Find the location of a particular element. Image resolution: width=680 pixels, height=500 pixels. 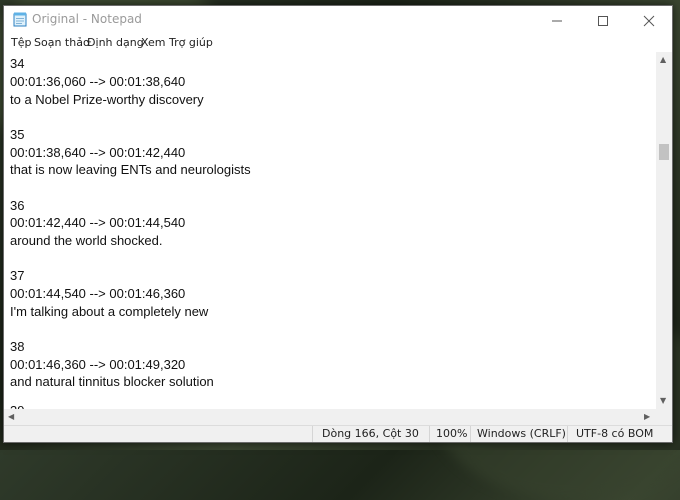

menu-help: Trợ giúp is located at coordinates (191, 42).